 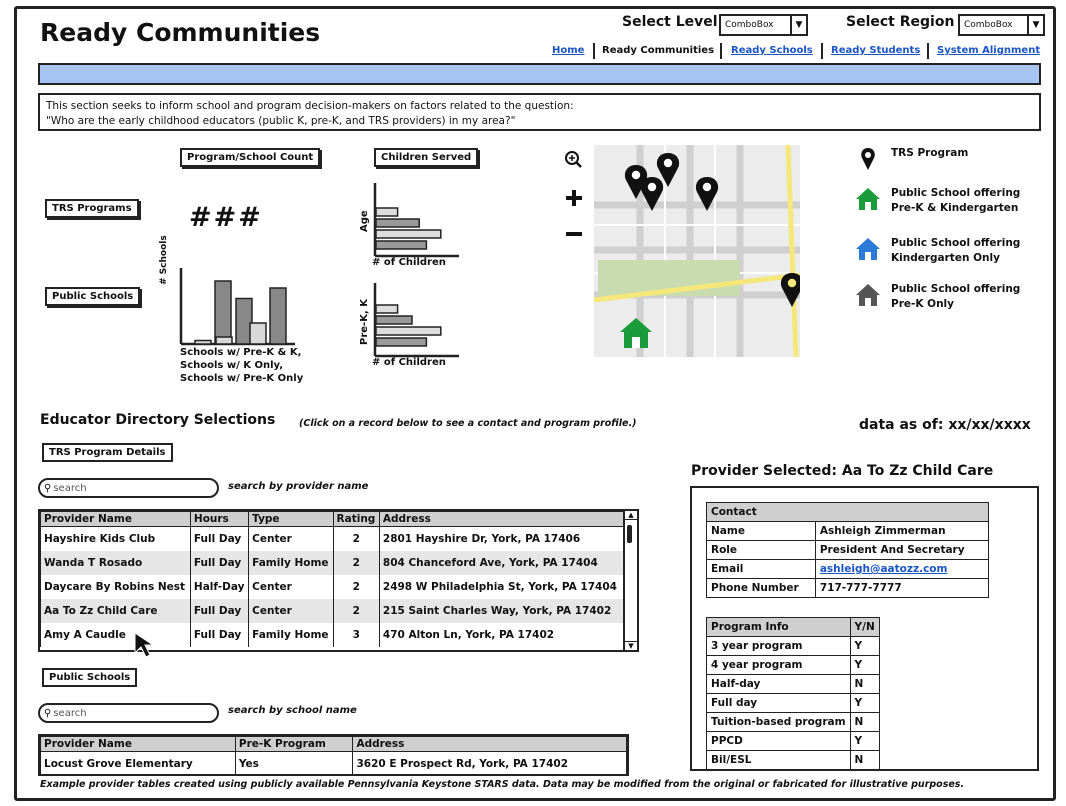 What do you see at coordinates (761, 569) in the screenshot?
I see `contact-field-label: Email` at bounding box center [761, 569].